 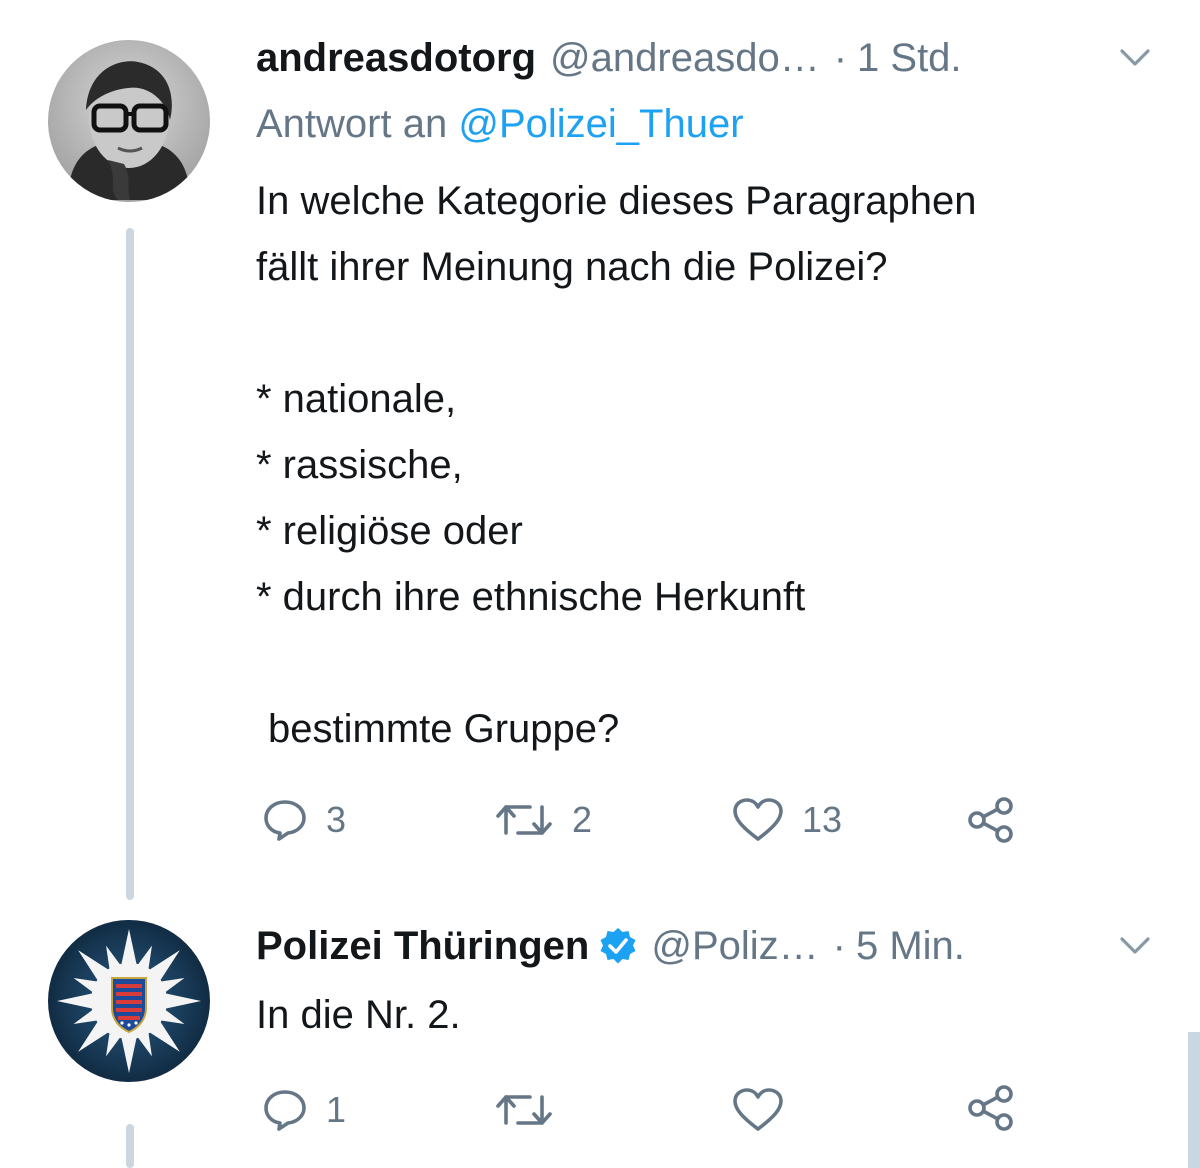 I want to click on display-name: andreasdotorg, so click(x=396, y=58).